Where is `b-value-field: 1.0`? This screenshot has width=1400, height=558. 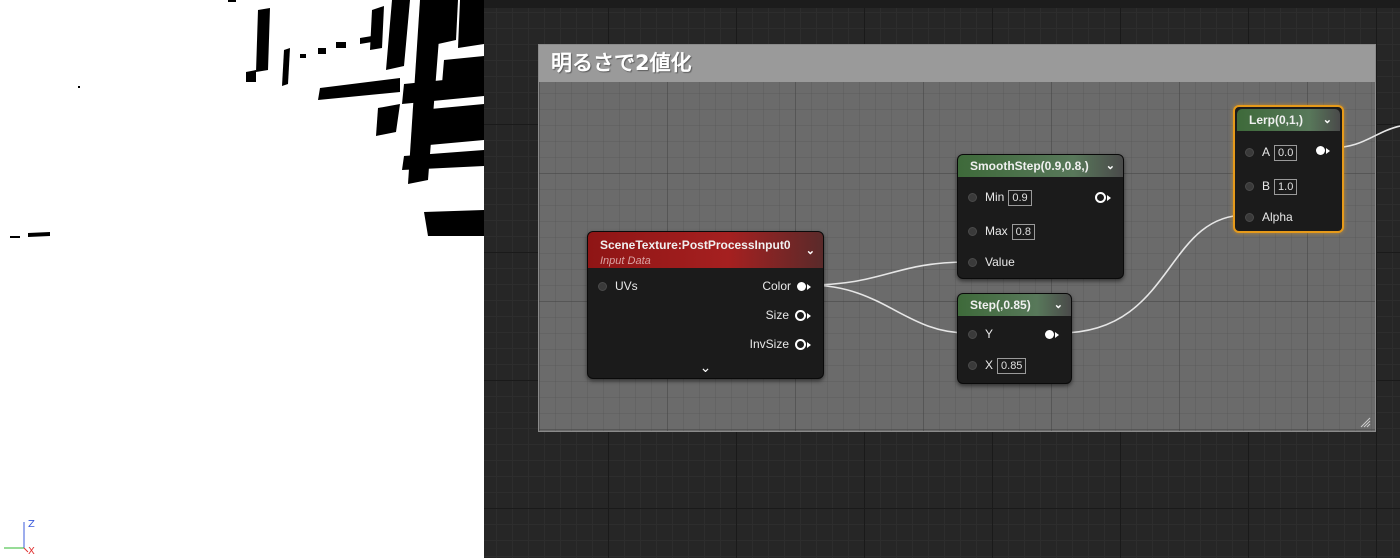 b-value-field: 1.0 is located at coordinates (1286, 187).